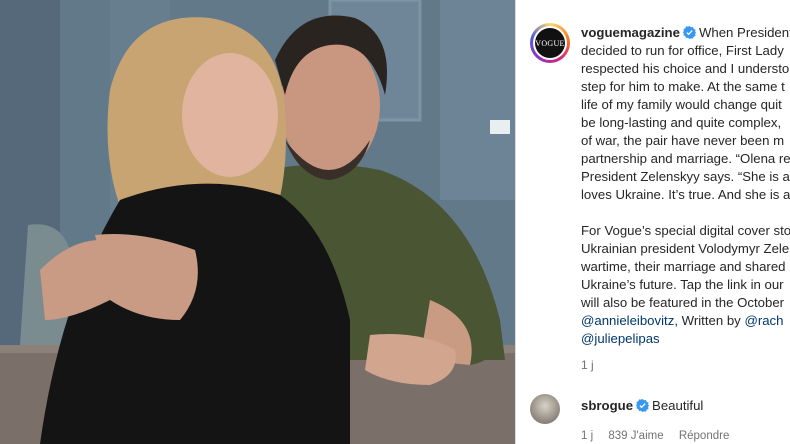 Image resolution: width=790 pixels, height=444 pixels. I want to click on comment-meta: 1 j 839 J'aime Répondre, so click(661, 436).